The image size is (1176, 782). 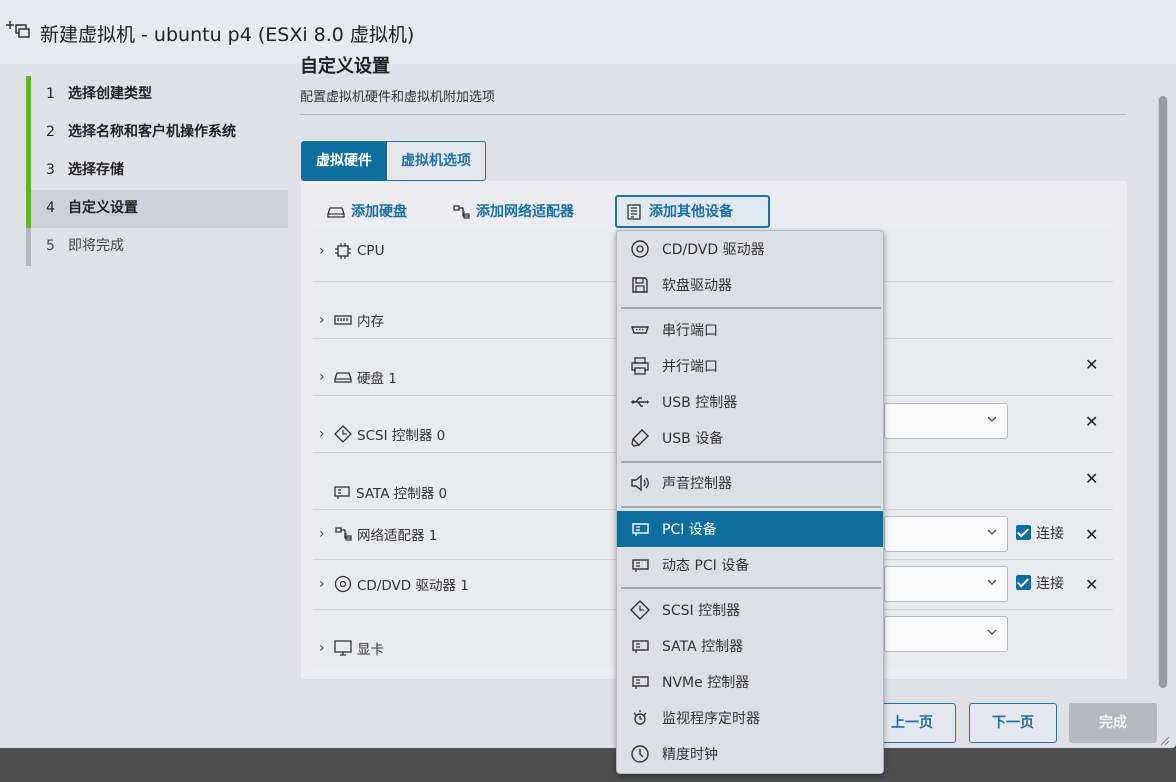 What do you see at coordinates (1023, 532) in the screenshot?
I see `network-connect-checkbox` at bounding box center [1023, 532].